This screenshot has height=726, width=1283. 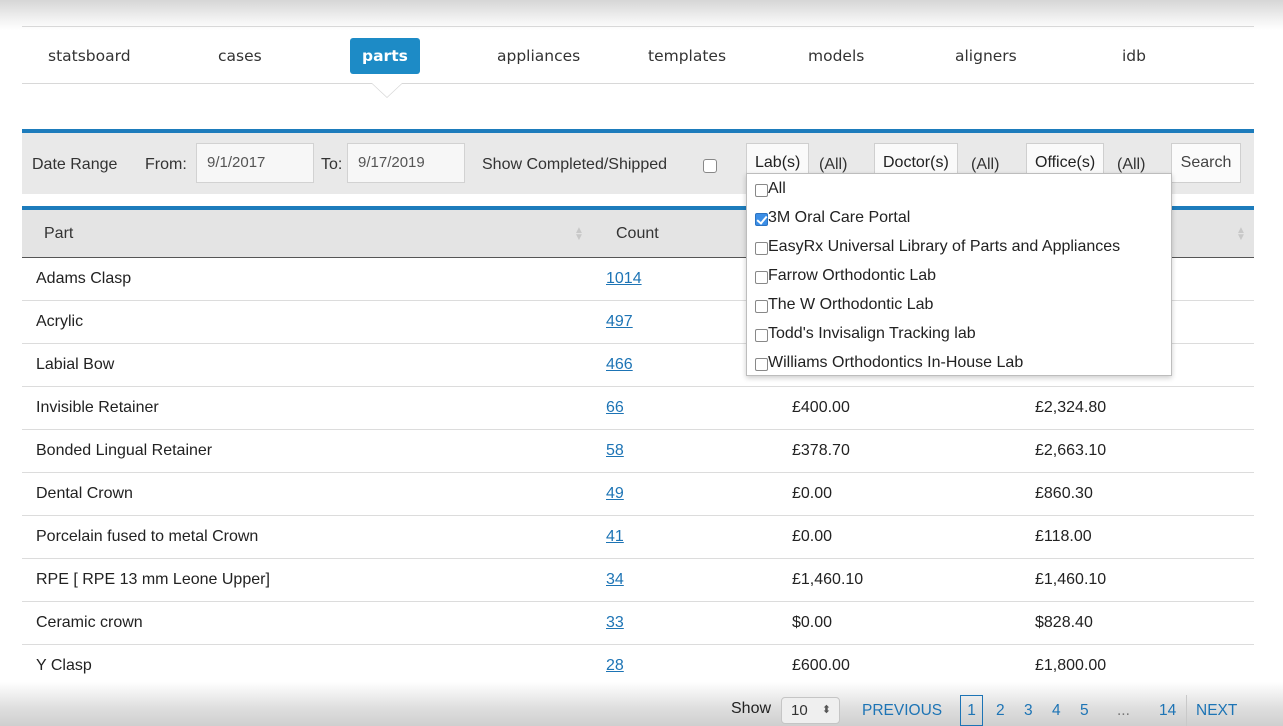 What do you see at coordinates (89, 56) in the screenshot?
I see `tab-statsboard: statsboard` at bounding box center [89, 56].